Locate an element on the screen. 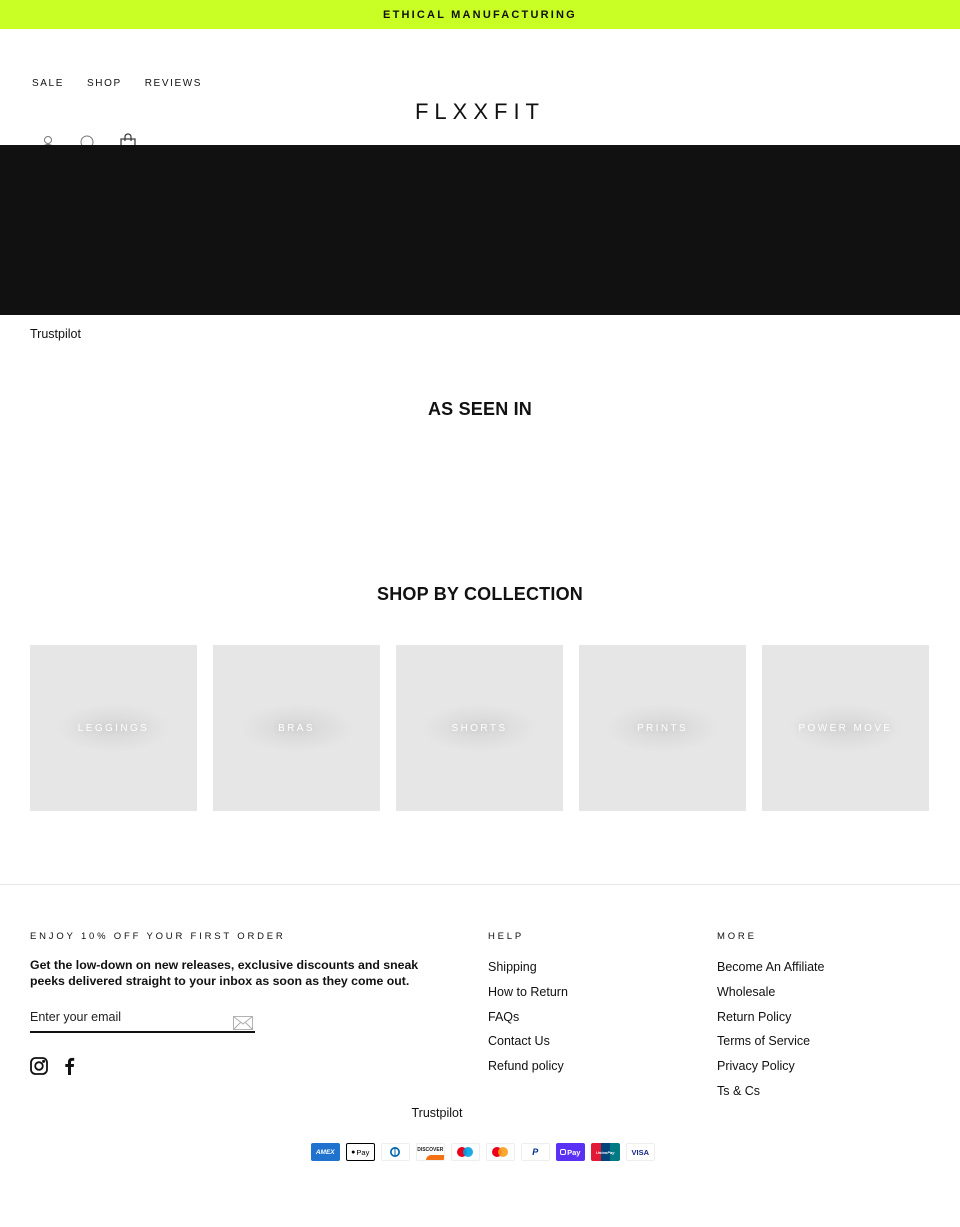 The image size is (960, 1227). shop-by-collection-title: SHOP BY COLLECTION is located at coordinates (480, 594).